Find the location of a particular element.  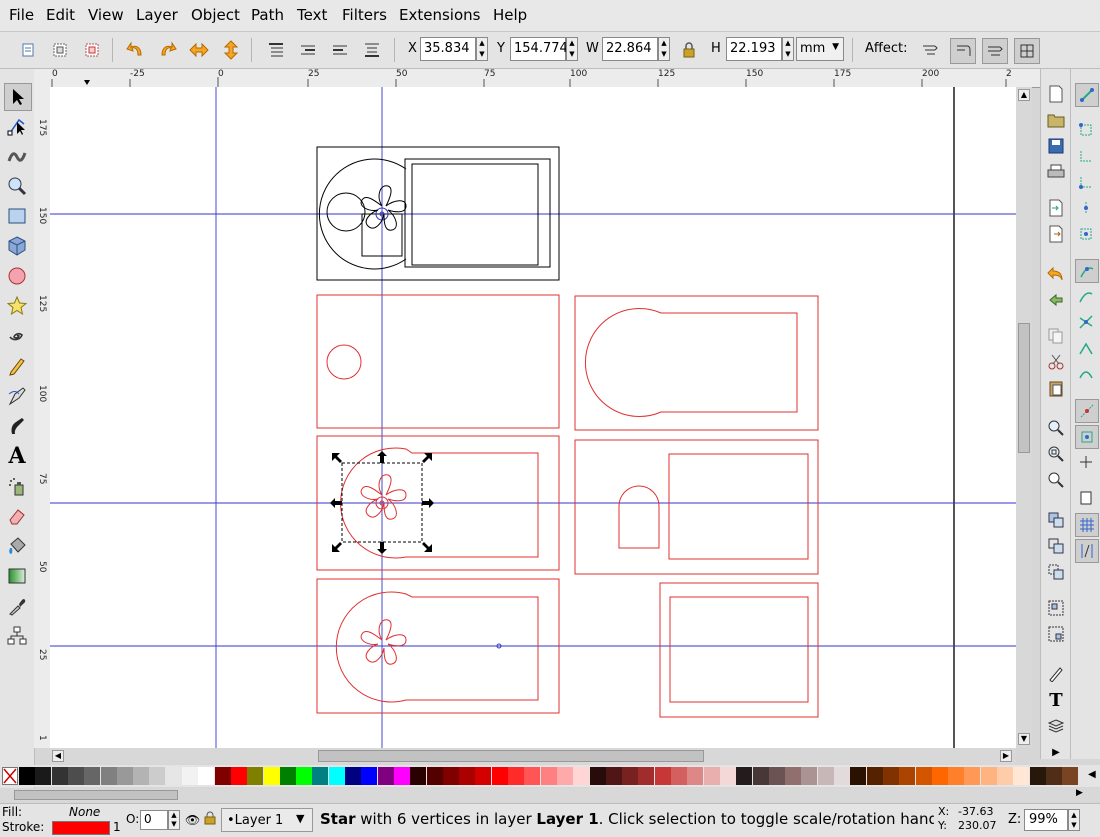

zoom-tool-icon is located at coordinates (17, 186).